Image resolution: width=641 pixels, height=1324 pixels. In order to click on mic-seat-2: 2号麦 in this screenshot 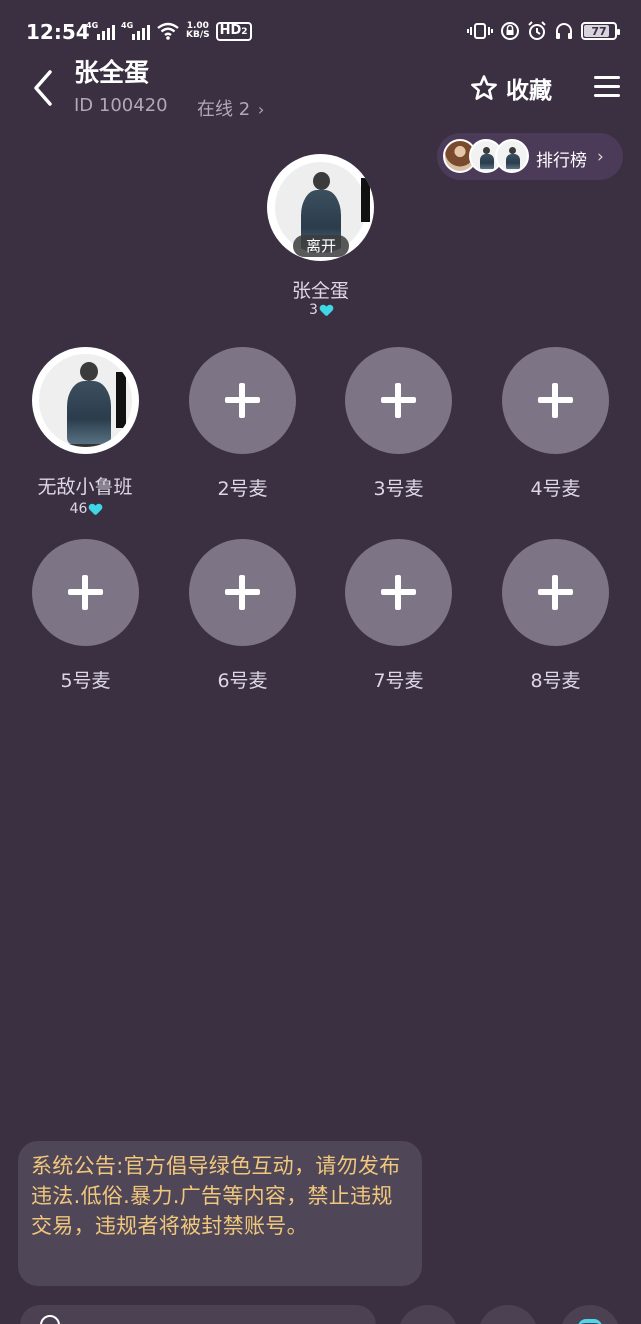, I will do `click(242, 424)`.